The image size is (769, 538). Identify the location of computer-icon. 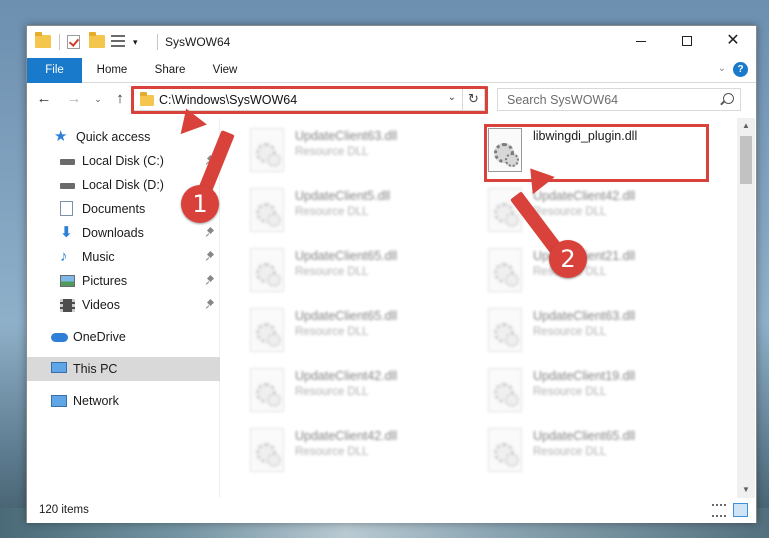
(59, 369).